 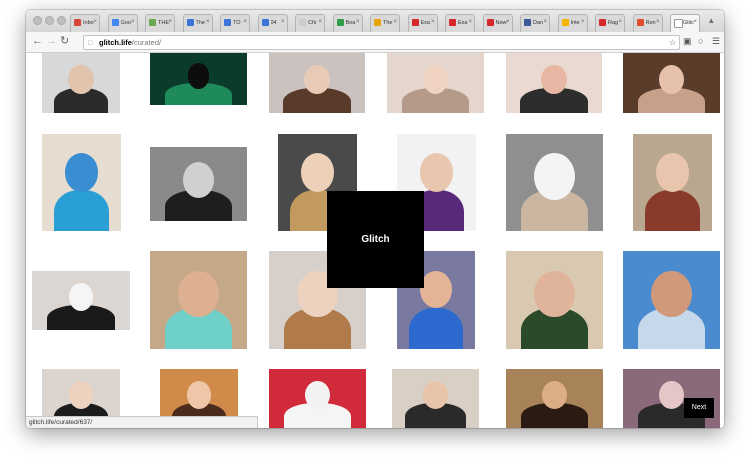 I want to click on status-bar: glitch.life/curated/637/, so click(x=142, y=422).